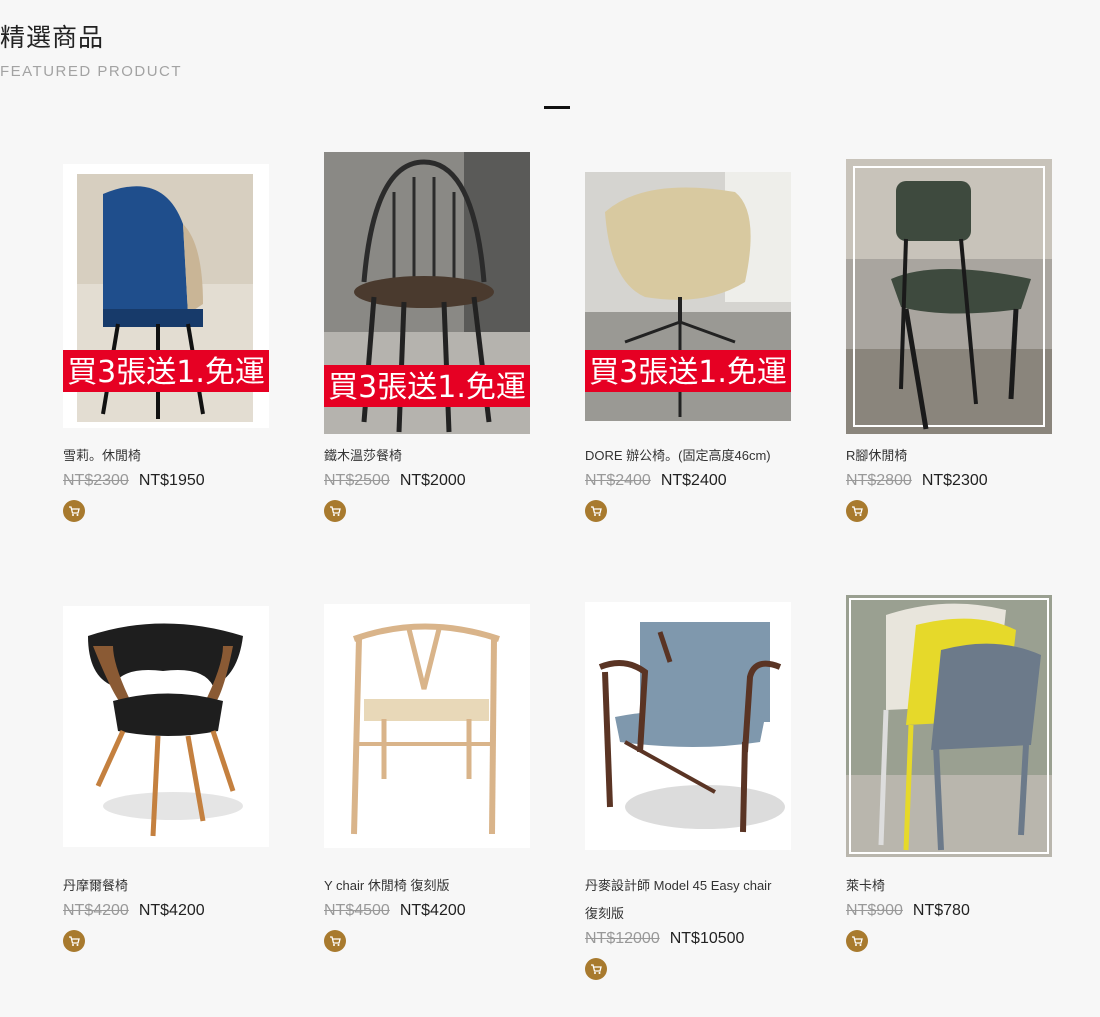 The width and height of the screenshot is (1100, 1017). I want to click on original-price: NT$12000, so click(622, 938).